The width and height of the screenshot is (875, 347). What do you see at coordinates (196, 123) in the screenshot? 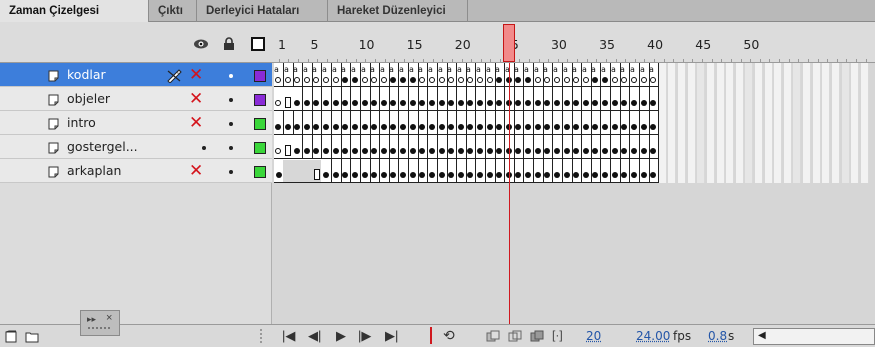
I see `hide-x-icon: ✕` at bounding box center [196, 123].